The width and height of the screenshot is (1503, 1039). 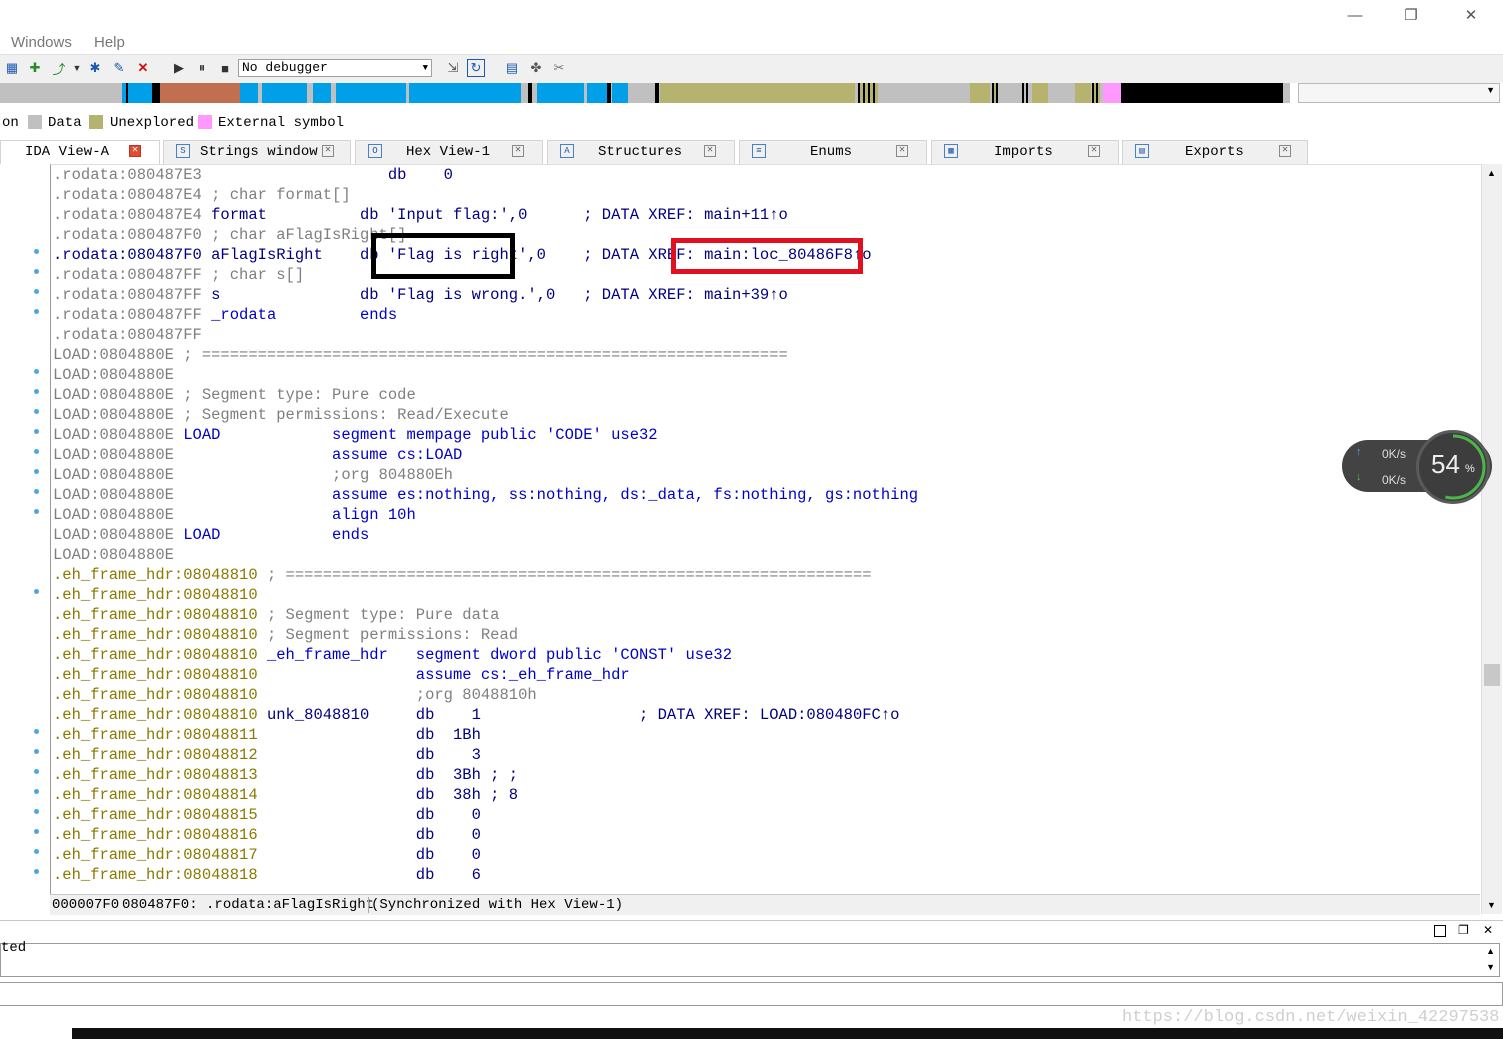 I want to click on memory-usage-gauge: 54 %, so click(x=1453, y=467).